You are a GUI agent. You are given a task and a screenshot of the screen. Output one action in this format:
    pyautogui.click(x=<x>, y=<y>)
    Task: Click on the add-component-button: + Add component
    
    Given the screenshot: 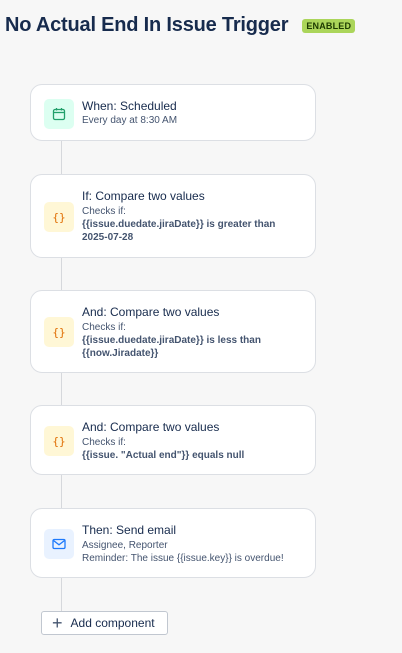 What is the action you would take?
    pyautogui.click(x=104, y=623)
    